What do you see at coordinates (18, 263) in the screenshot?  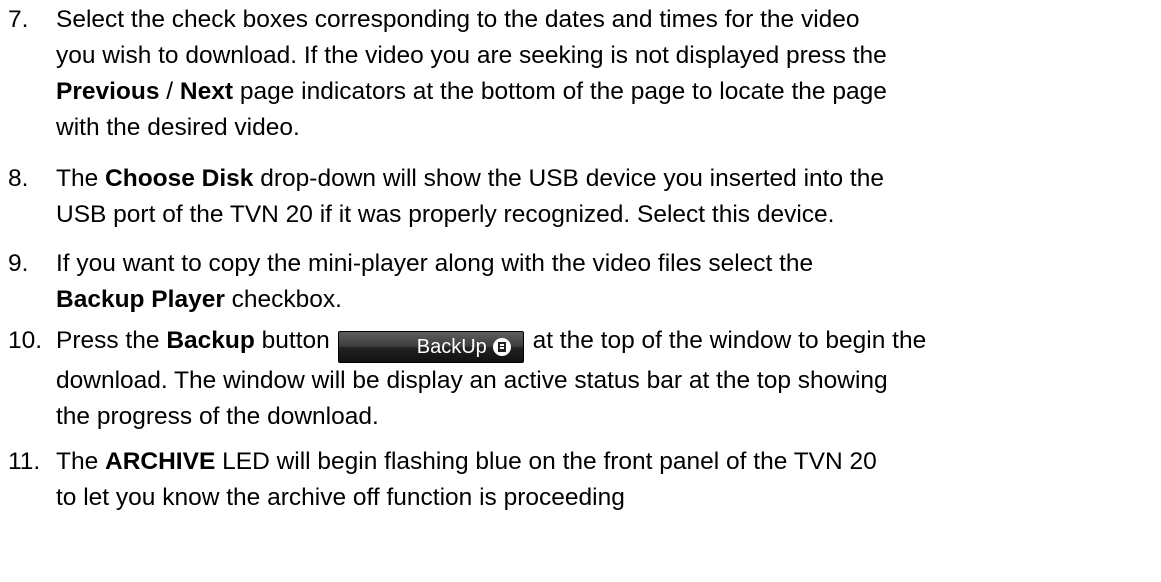 I see `step-number: 9.` at bounding box center [18, 263].